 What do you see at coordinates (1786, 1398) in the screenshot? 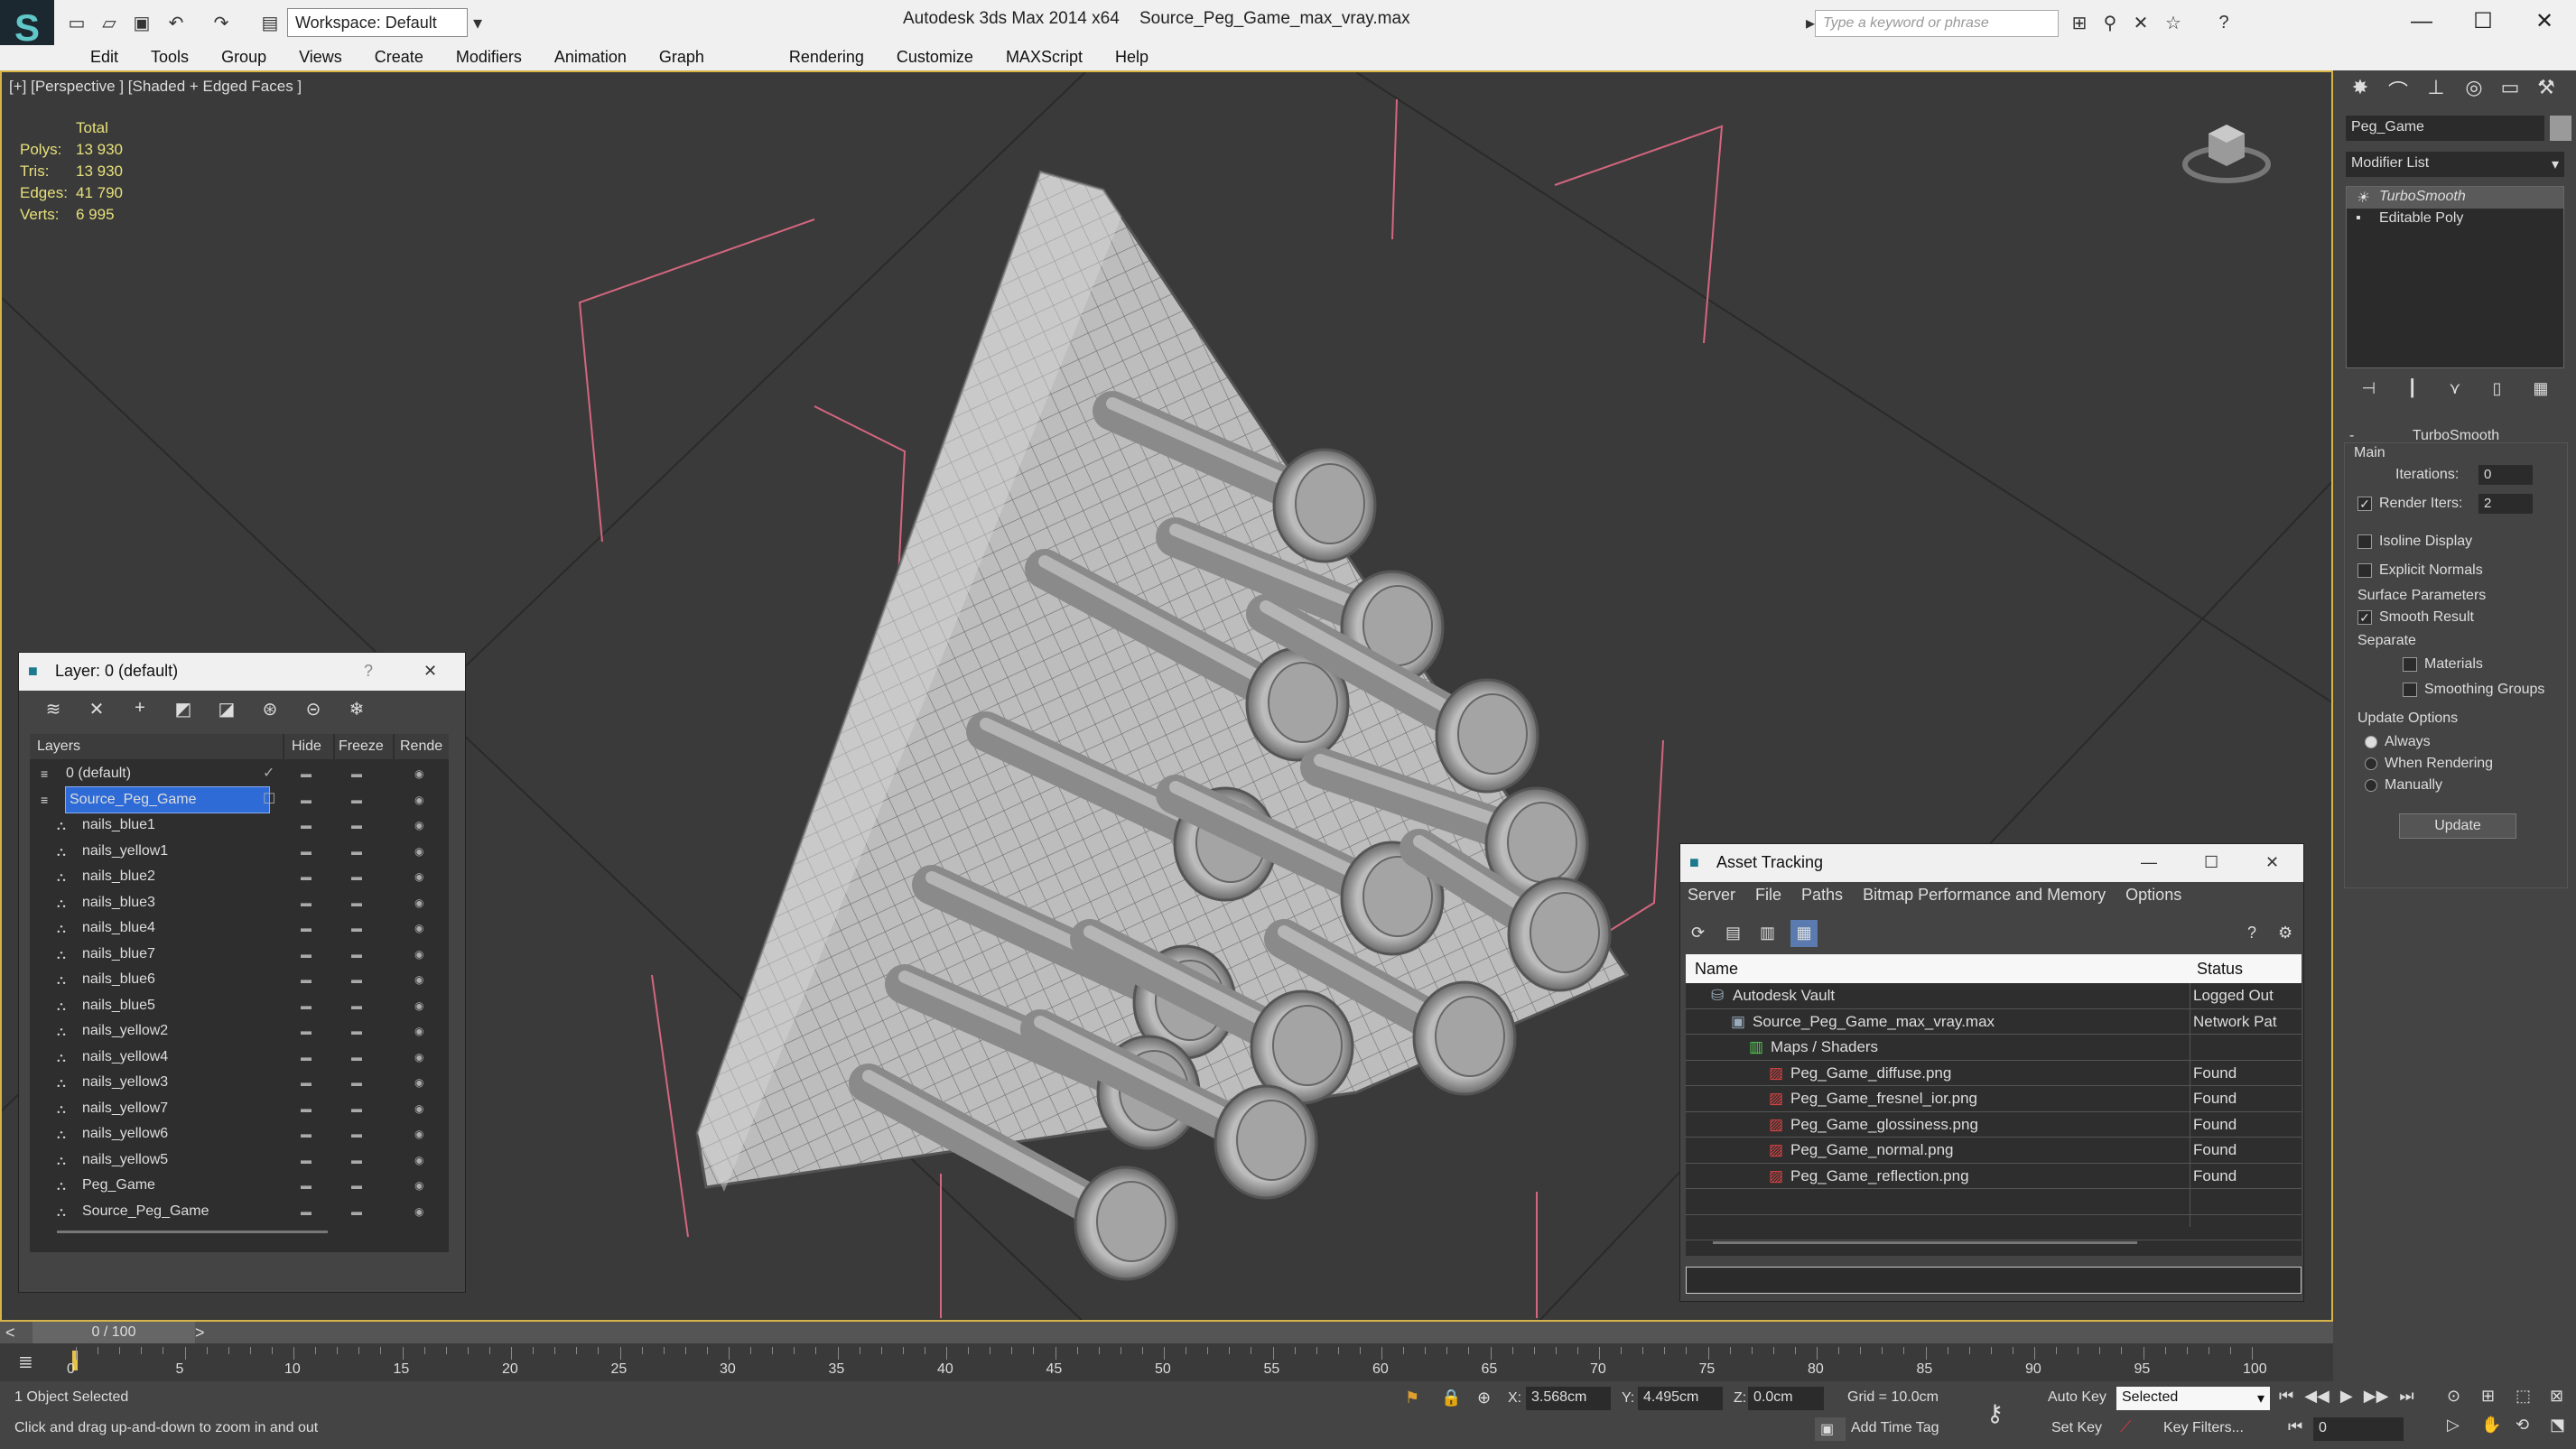
I see `z-coordinate-field: 0.0cm` at bounding box center [1786, 1398].